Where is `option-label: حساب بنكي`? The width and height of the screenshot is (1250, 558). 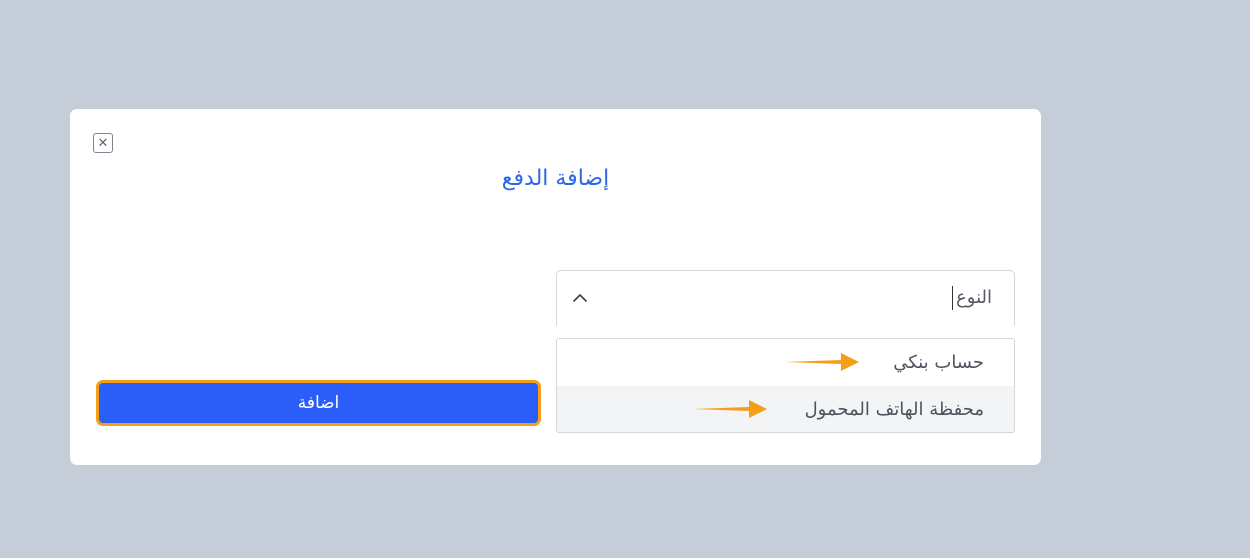 option-label: حساب بنكي is located at coordinates (938, 362).